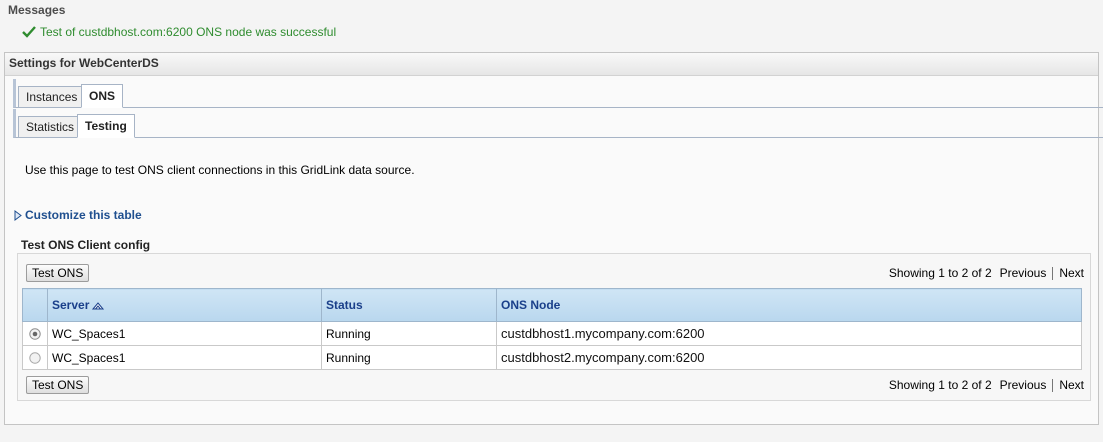 This screenshot has height=442, width=1103. I want to click on customize-table-link: Customize this table, so click(78, 215).